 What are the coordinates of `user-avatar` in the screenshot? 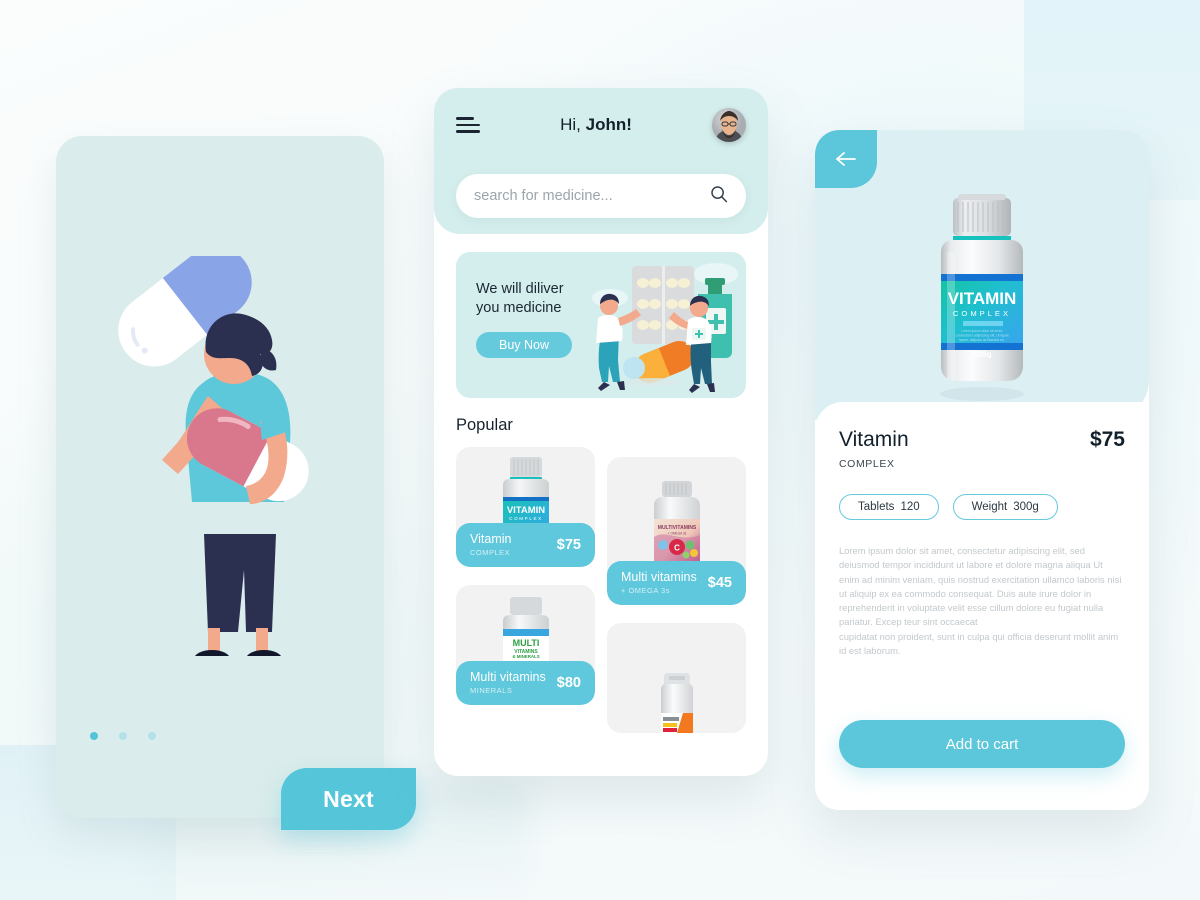 It's located at (729, 125).